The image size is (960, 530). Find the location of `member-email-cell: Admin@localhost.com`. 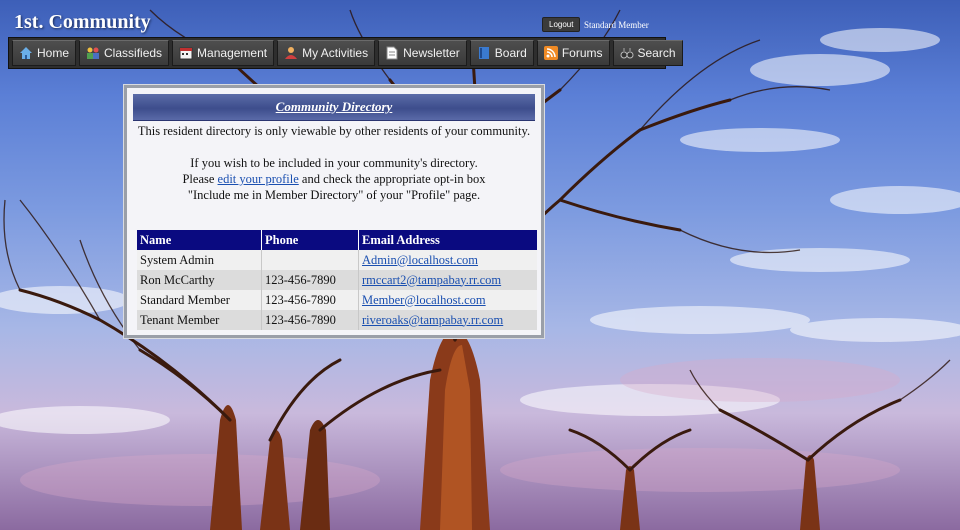

member-email-cell: Admin@localhost.com is located at coordinates (447, 260).